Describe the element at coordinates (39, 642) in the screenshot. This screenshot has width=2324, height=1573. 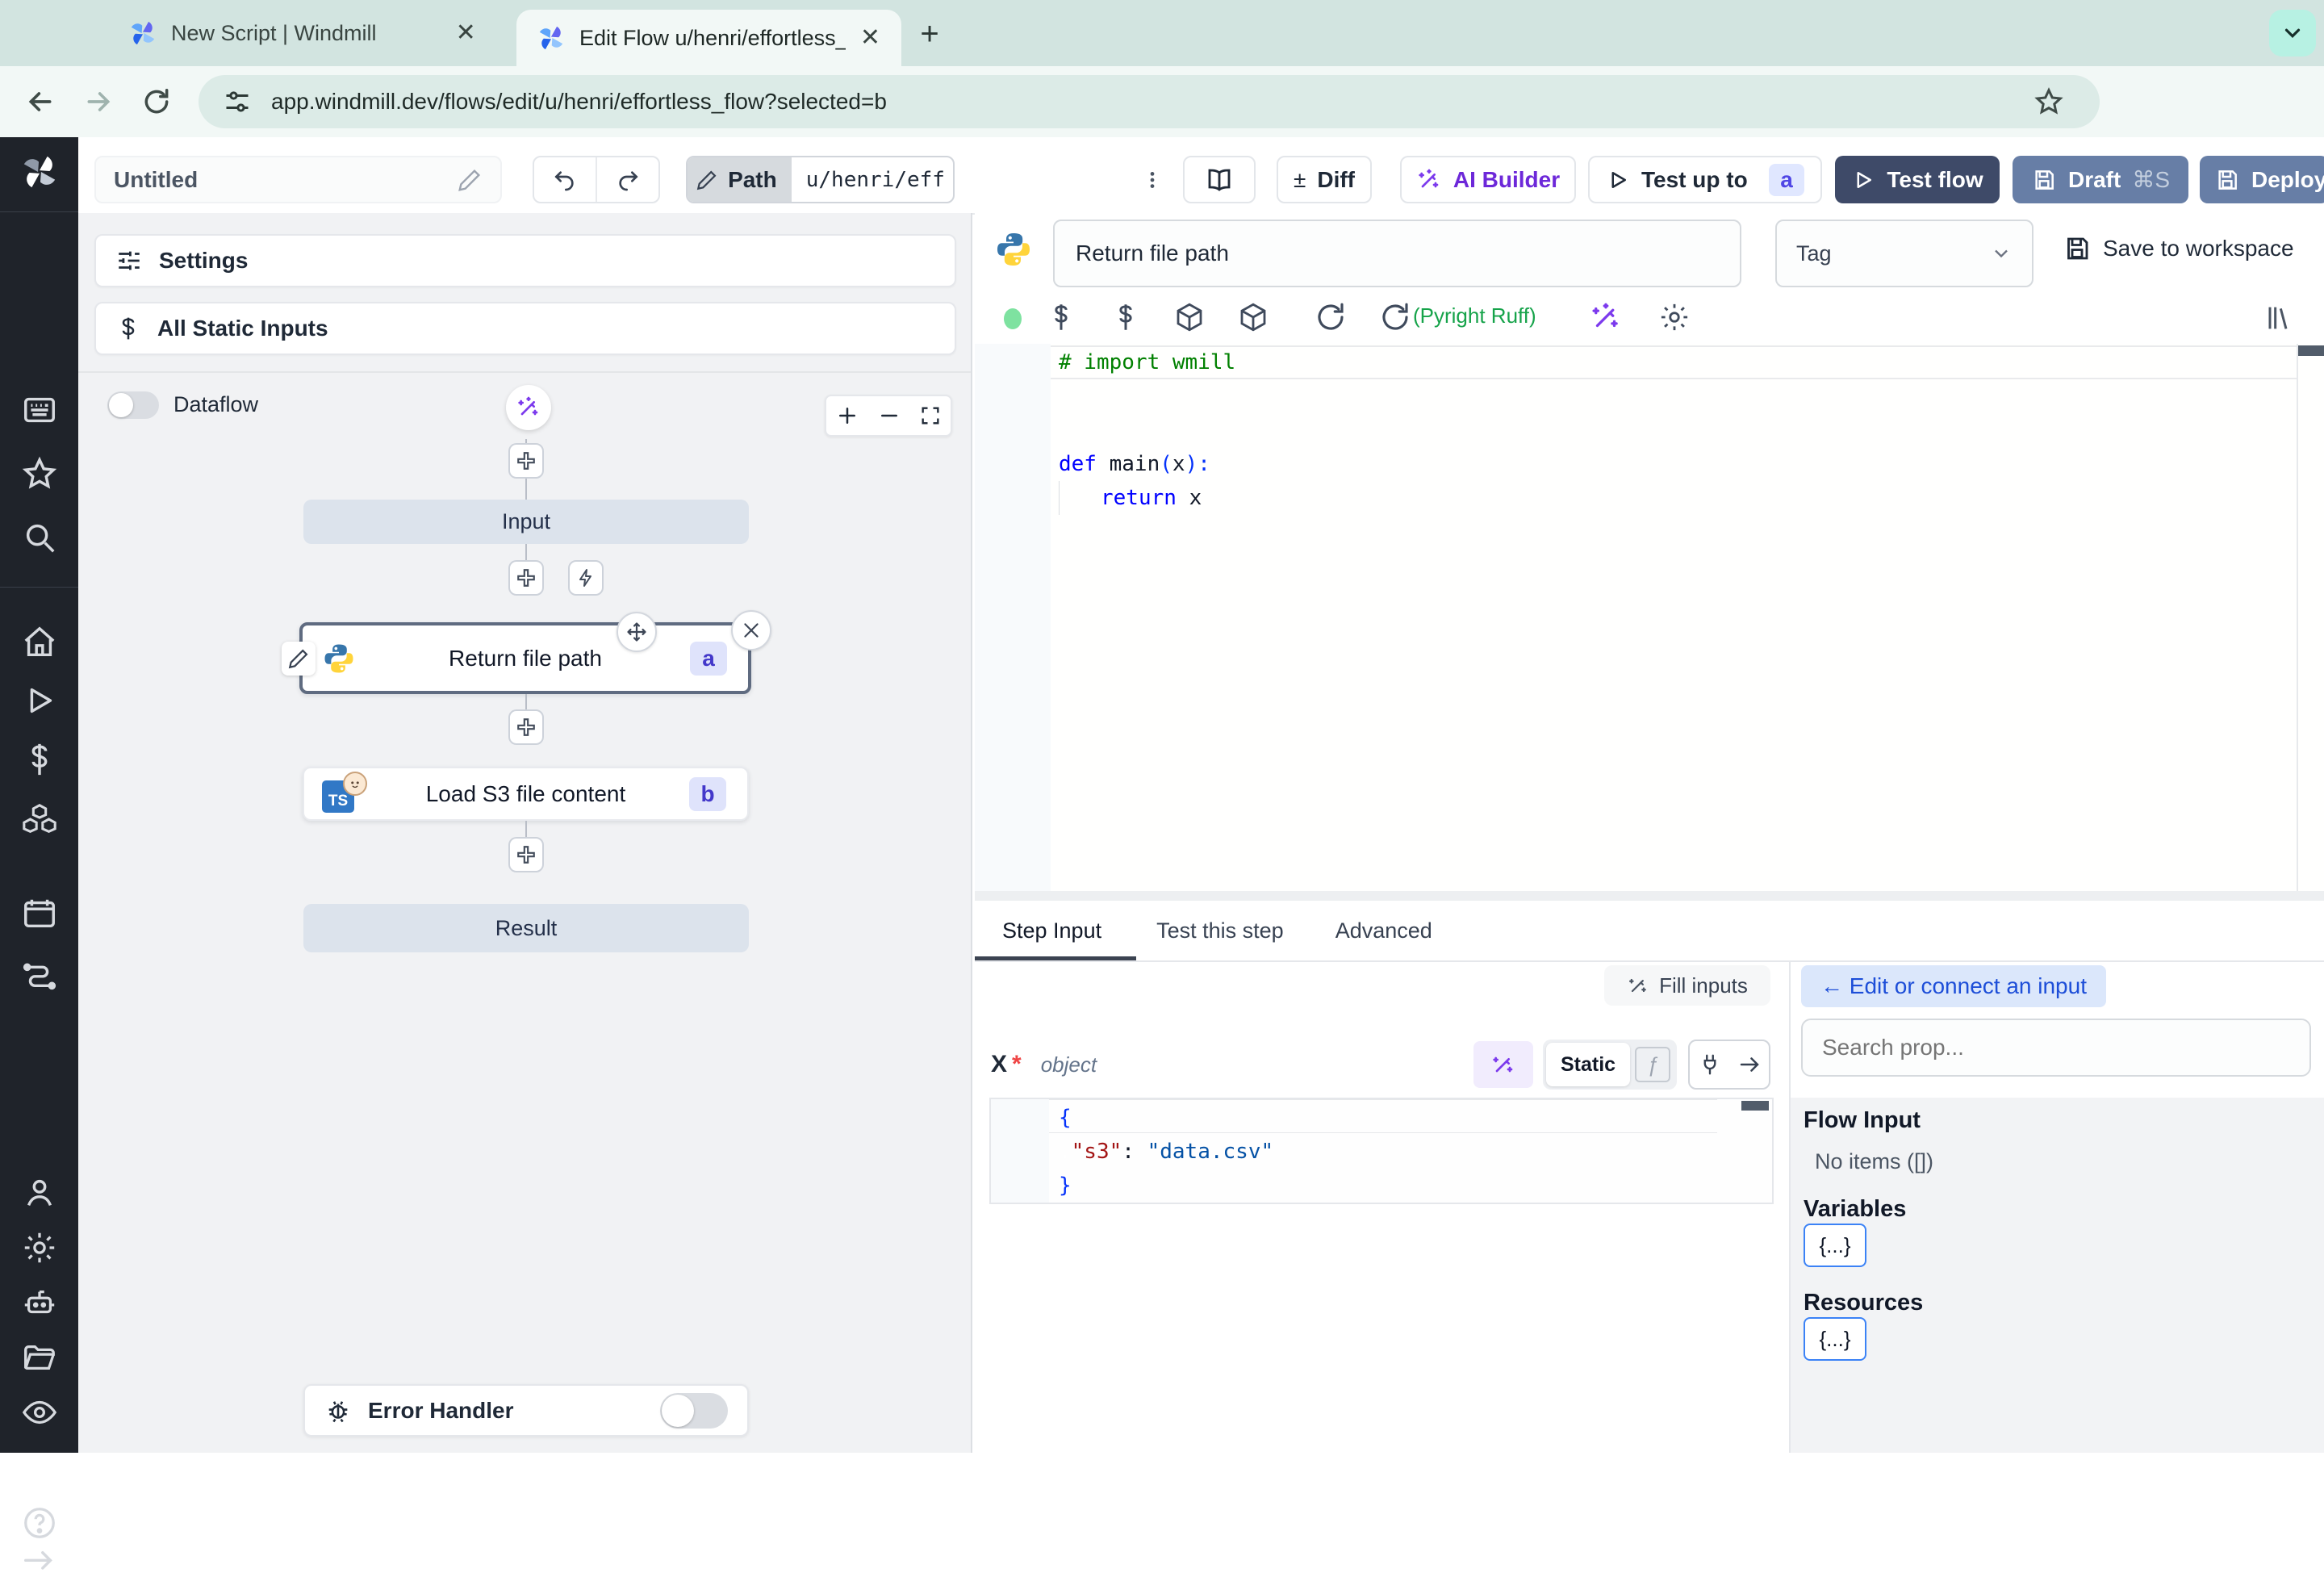
I see `home-icon` at that location.